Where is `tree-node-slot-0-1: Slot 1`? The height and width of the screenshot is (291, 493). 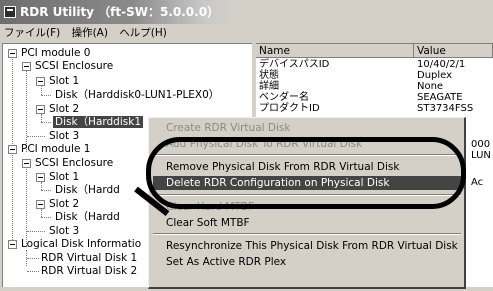 tree-node-slot-0-1: Slot 1 is located at coordinates (64, 81).